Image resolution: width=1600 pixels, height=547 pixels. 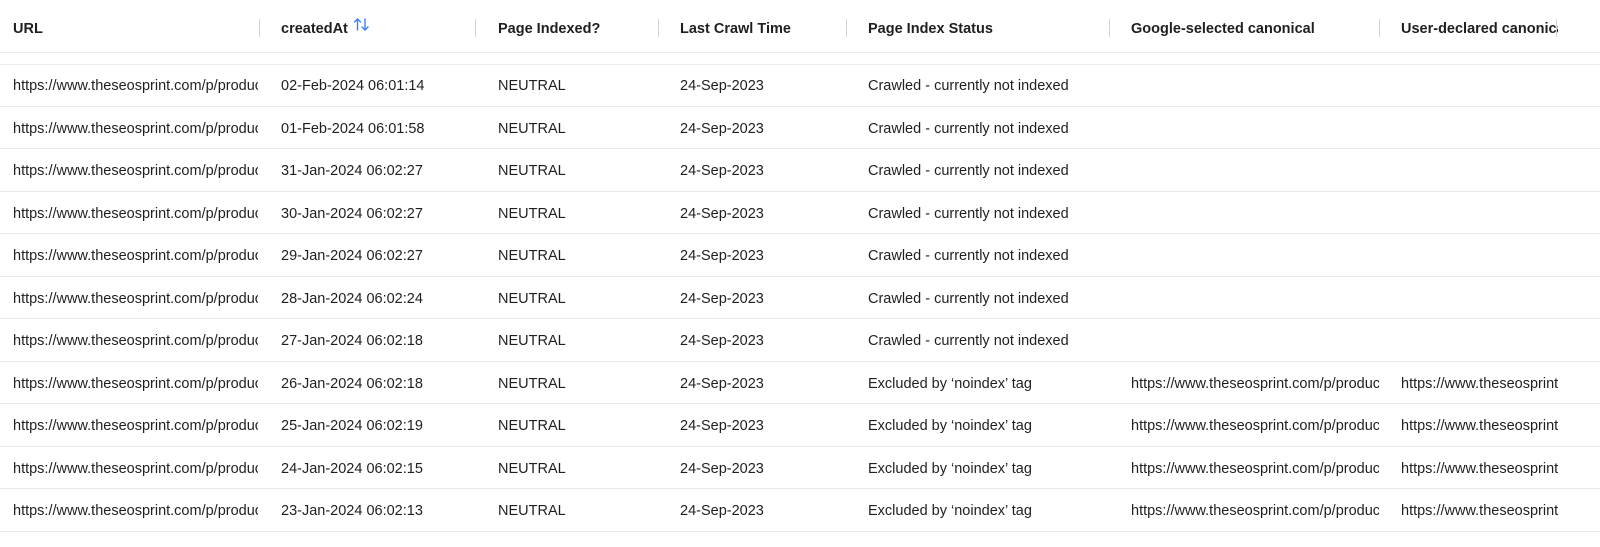 What do you see at coordinates (352, 341) in the screenshot?
I see `cell-created: 27-Jan-2024 06:02:18` at bounding box center [352, 341].